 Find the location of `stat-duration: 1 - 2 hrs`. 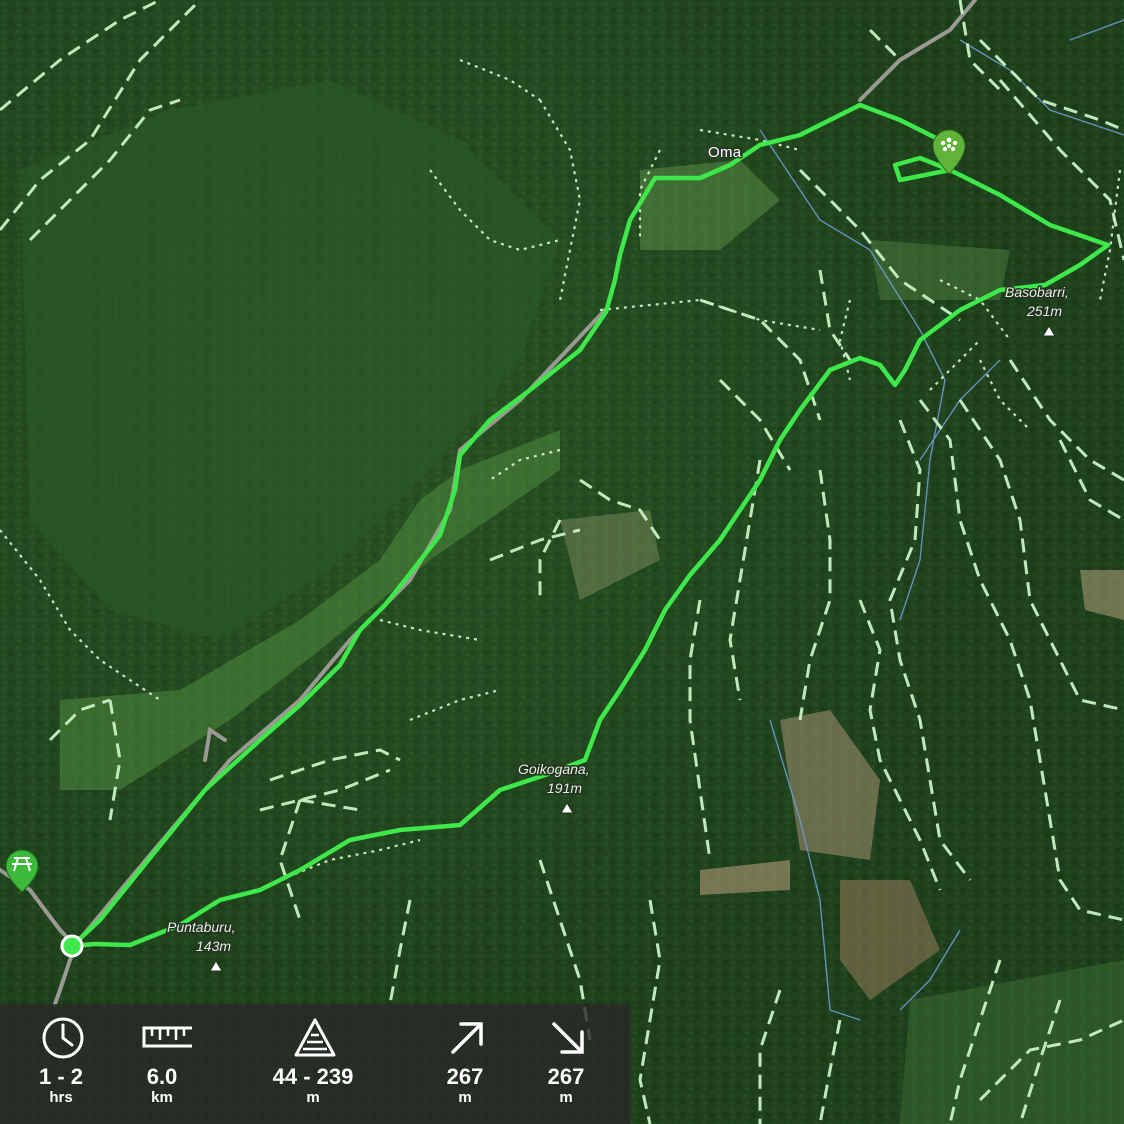

stat-duration: 1 - 2 hrs is located at coordinates (61, 1064).